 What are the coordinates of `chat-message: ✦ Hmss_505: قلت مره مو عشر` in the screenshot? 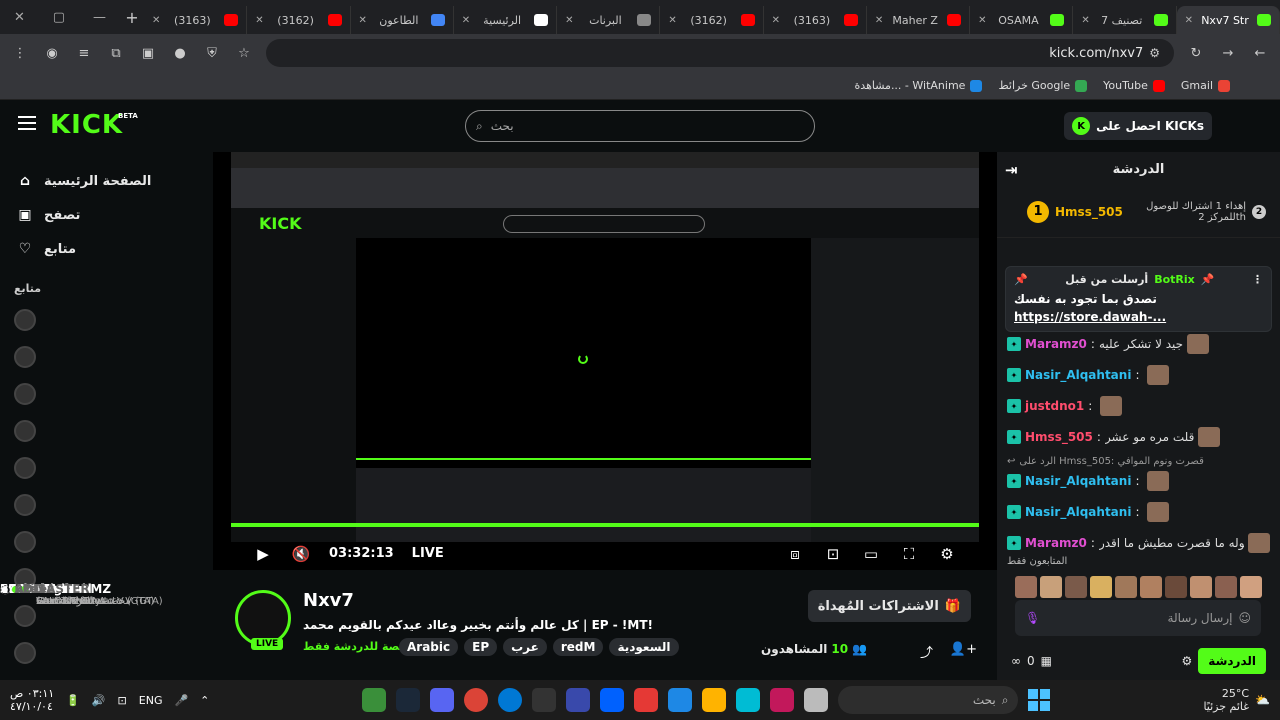 It's located at (1138, 437).